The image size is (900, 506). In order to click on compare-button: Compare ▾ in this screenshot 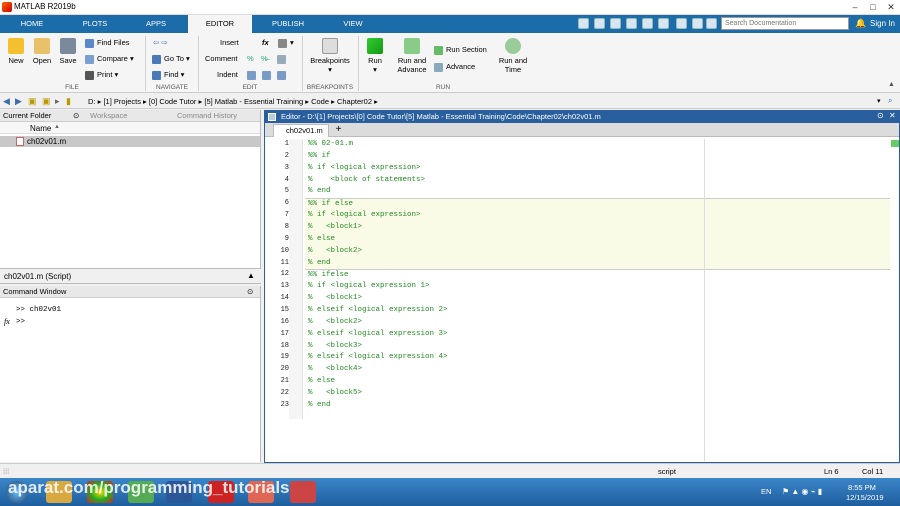, I will do `click(109, 59)`.